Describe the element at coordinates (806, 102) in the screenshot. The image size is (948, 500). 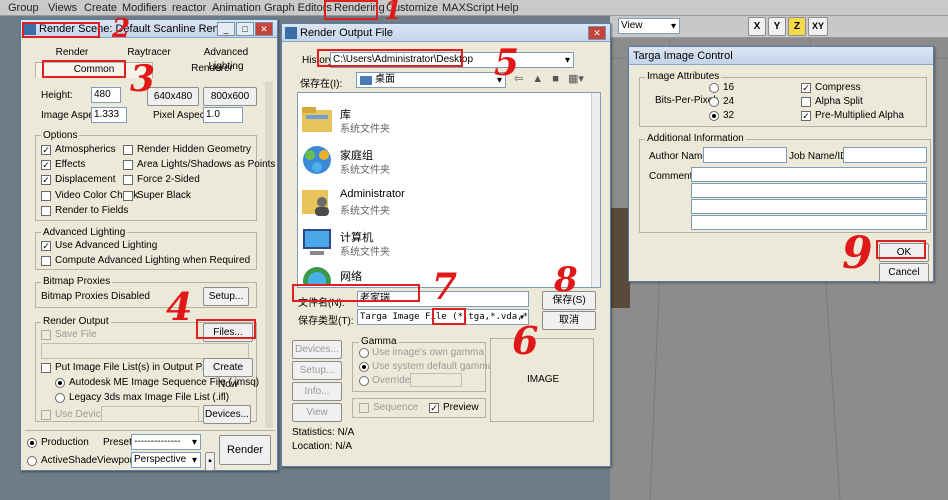
I see `alpha-split-checkbox` at that location.